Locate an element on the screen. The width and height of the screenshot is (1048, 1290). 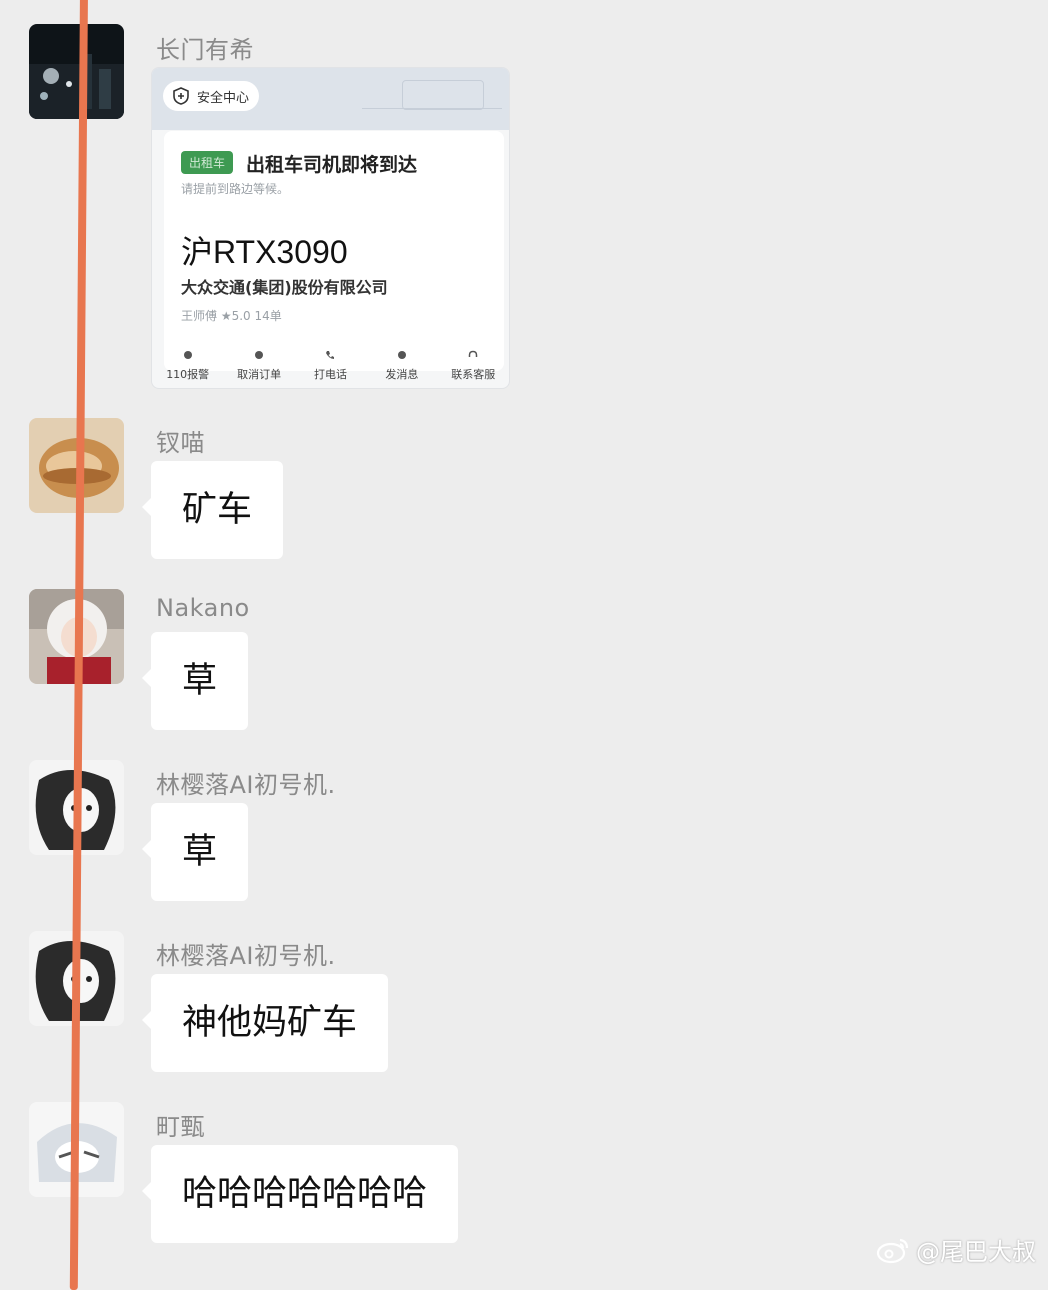
sender-name: Nakano is located at coordinates (203, 608).